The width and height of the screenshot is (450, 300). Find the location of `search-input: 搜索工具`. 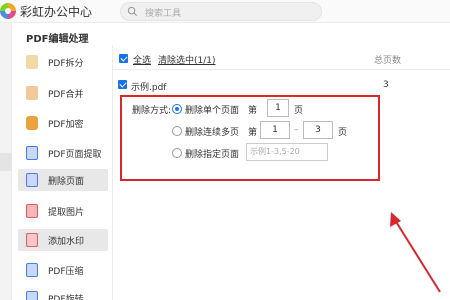

search-input: 搜索工具 is located at coordinates (221, 11).